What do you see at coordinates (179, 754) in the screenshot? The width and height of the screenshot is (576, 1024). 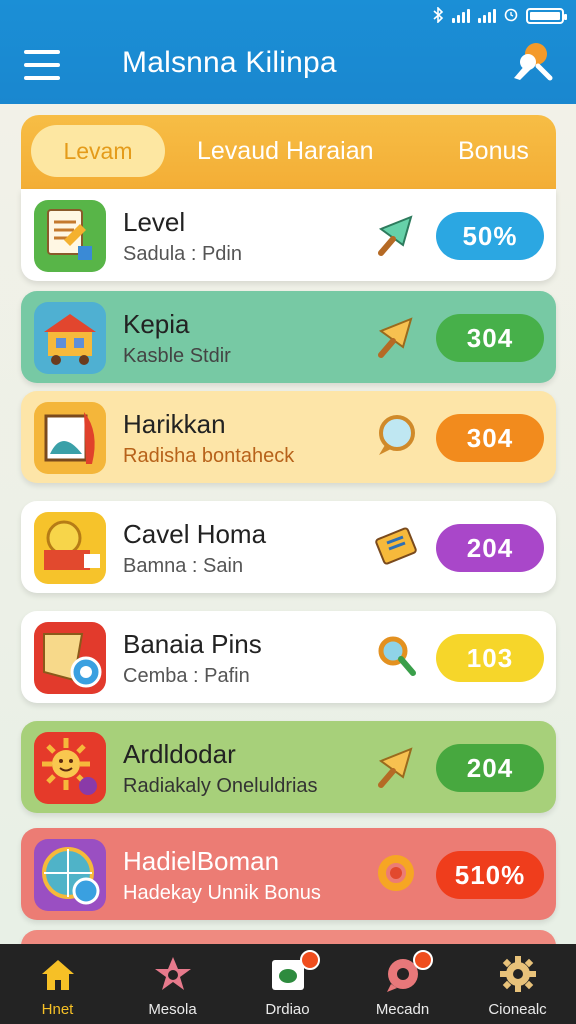 I see `item-title: Ardldodar` at bounding box center [179, 754].